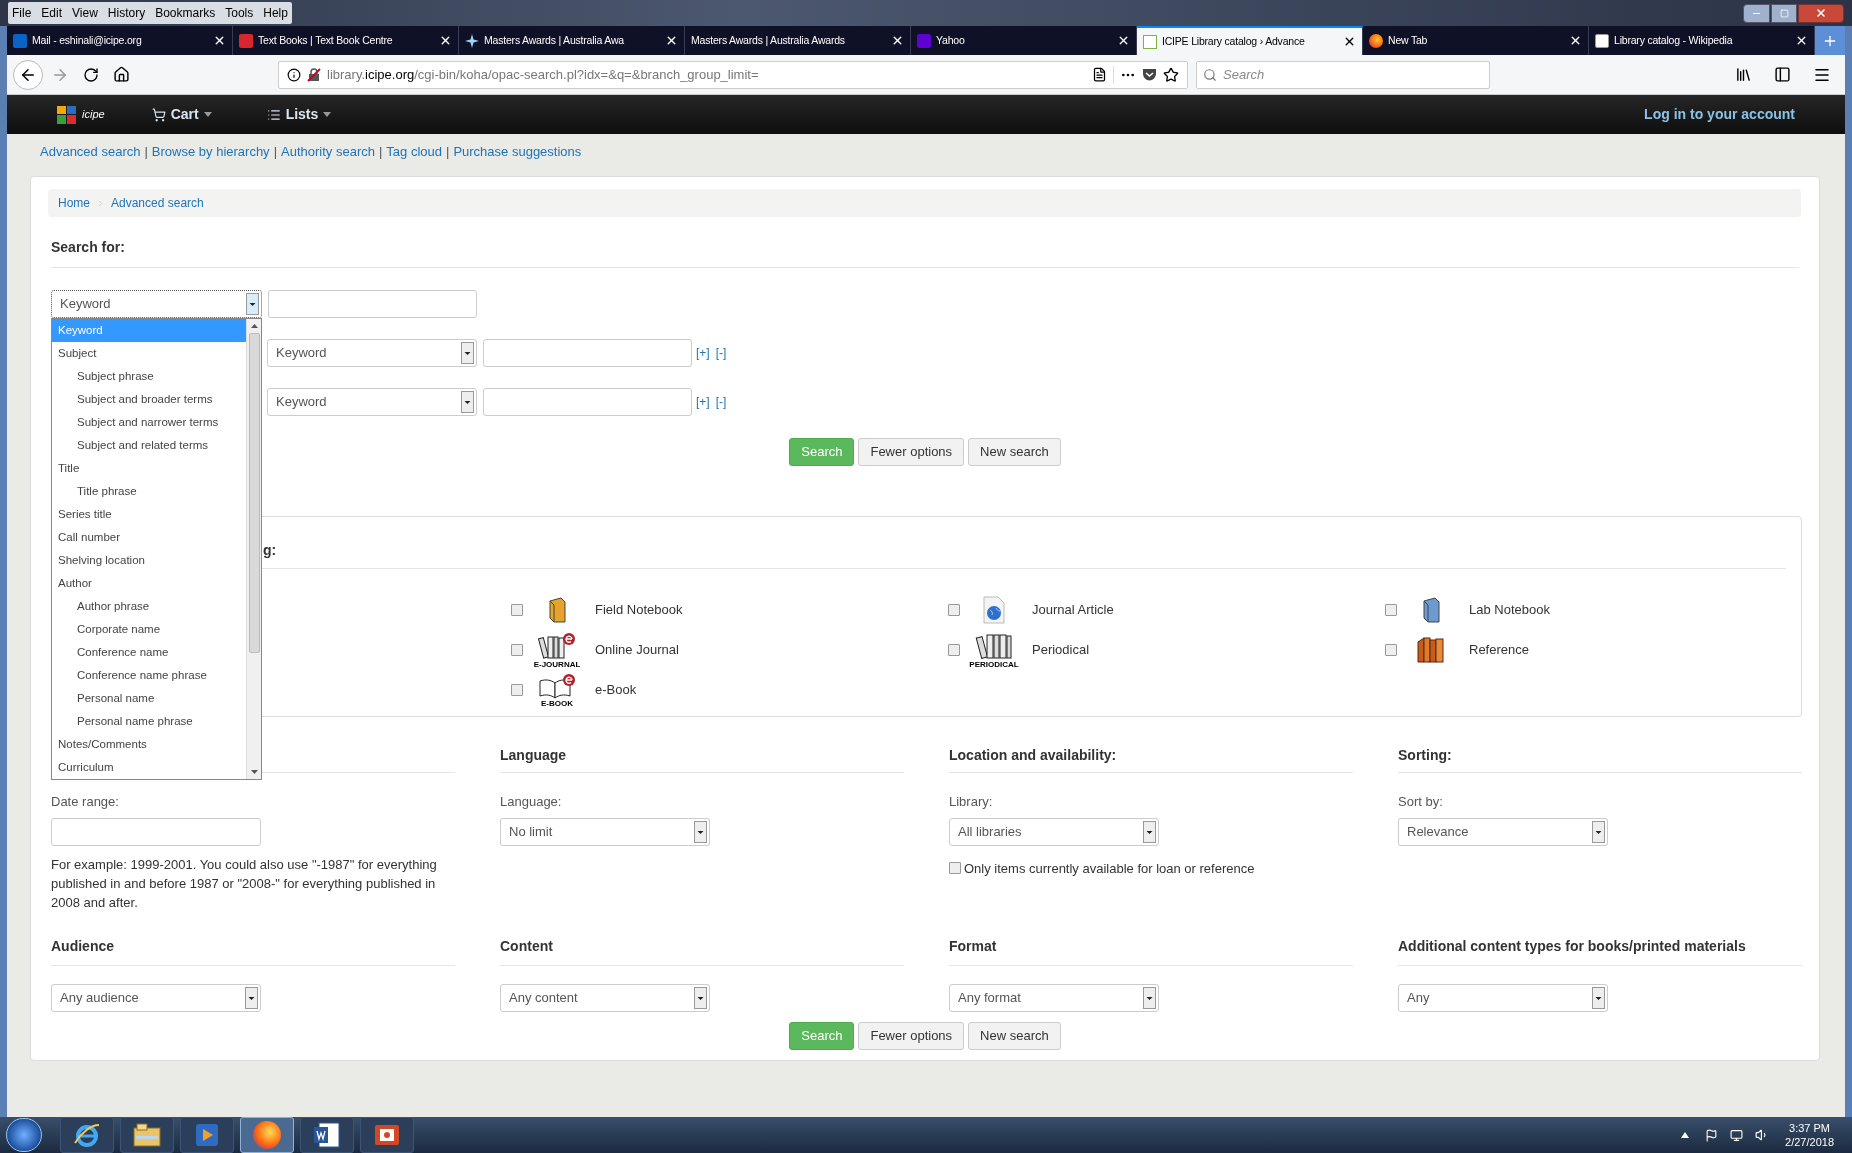  Describe the element at coordinates (1054, 831) in the screenshot. I see `select-field: All libraries` at that location.